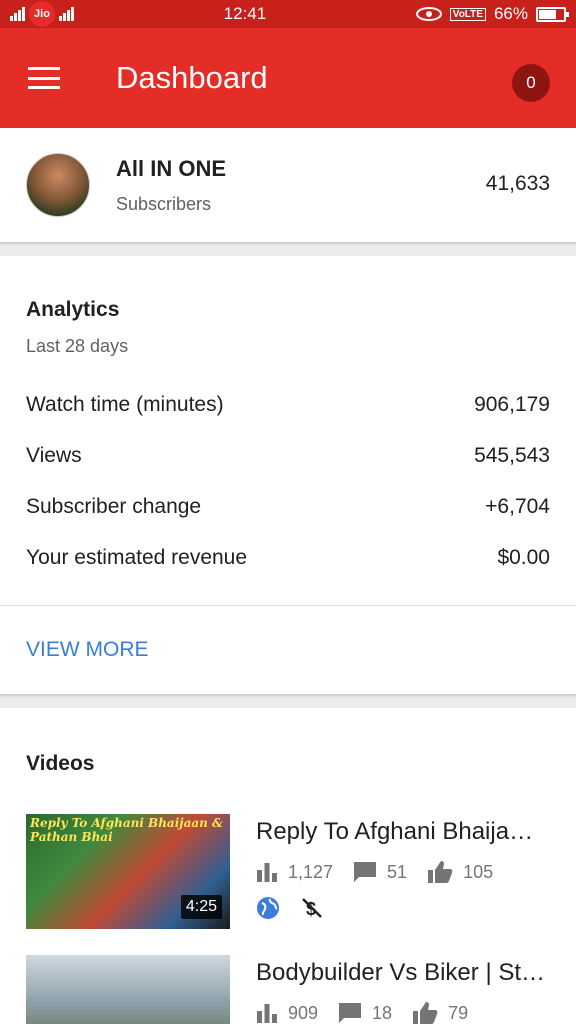 Image resolution: width=576 pixels, height=1024 pixels. I want to click on eye-icon, so click(428, 14).